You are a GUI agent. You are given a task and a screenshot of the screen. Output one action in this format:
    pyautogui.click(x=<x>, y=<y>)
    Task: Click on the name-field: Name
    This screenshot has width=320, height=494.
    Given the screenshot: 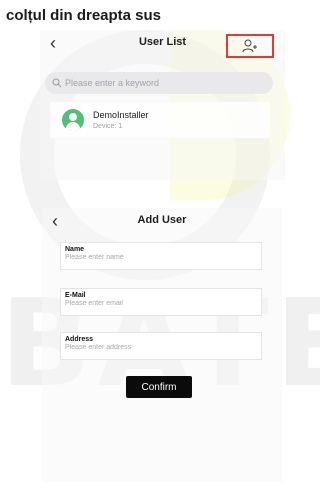 What is the action you would take?
    pyautogui.click(x=161, y=256)
    